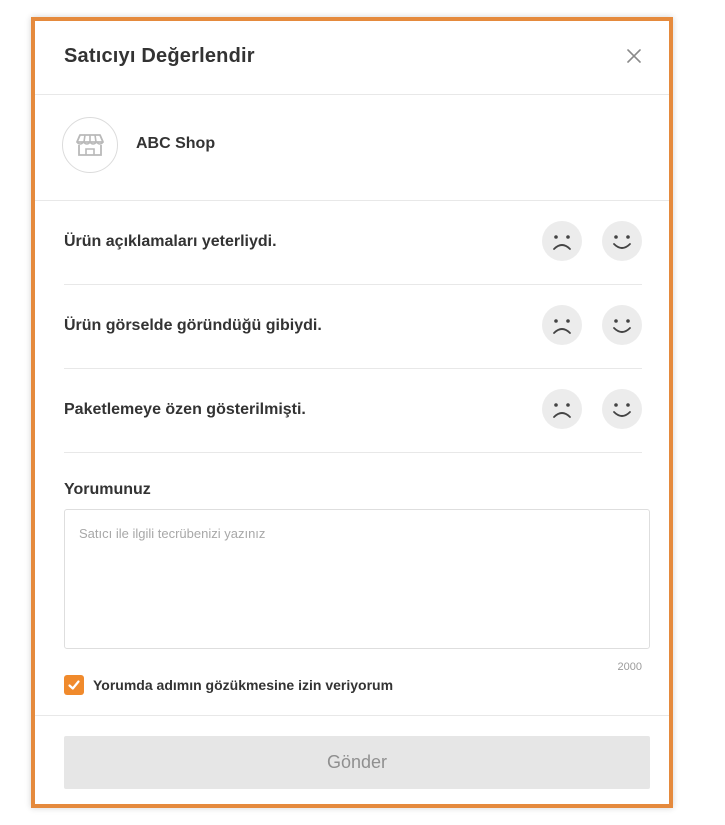 The height and width of the screenshot is (825, 725). I want to click on consent-checkbox, so click(74, 685).